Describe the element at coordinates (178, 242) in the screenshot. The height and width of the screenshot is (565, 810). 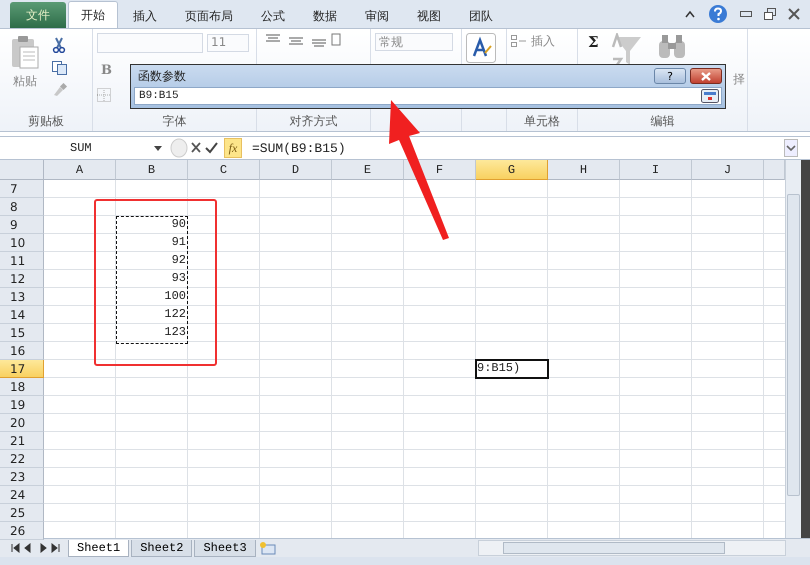
I see `table-cell-text: 91` at that location.